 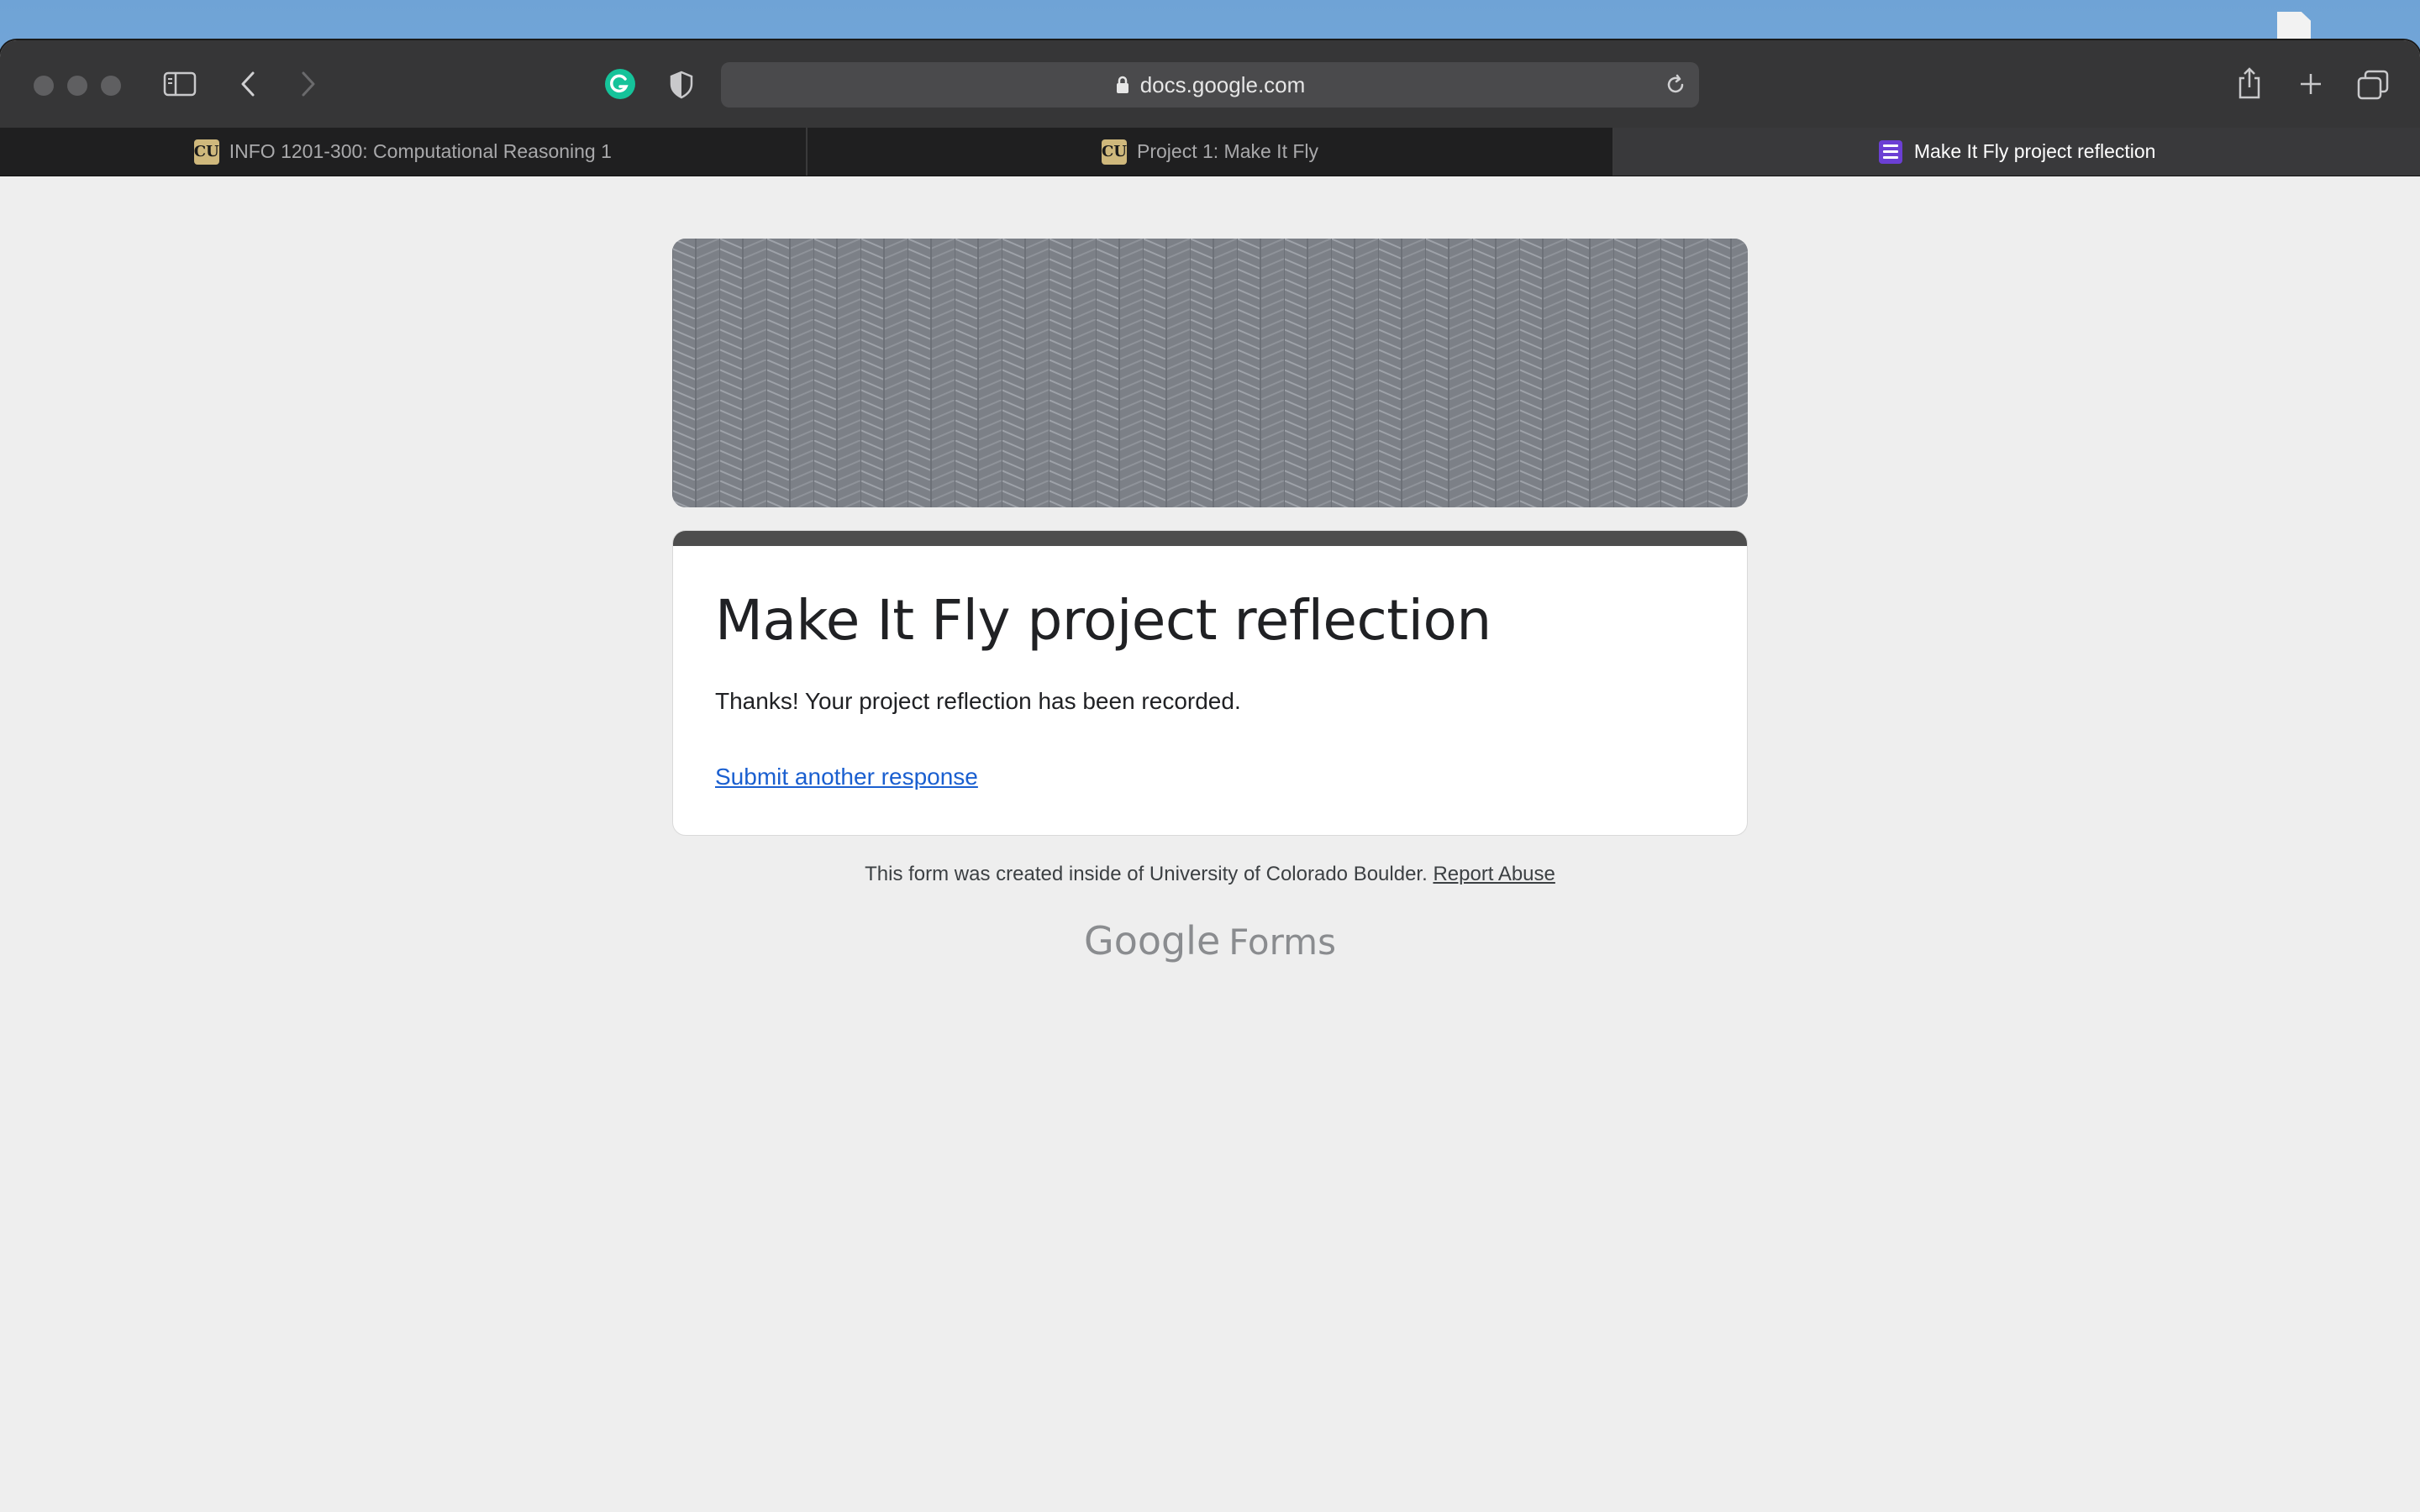 I want to click on close-window-button, so click(x=44, y=86).